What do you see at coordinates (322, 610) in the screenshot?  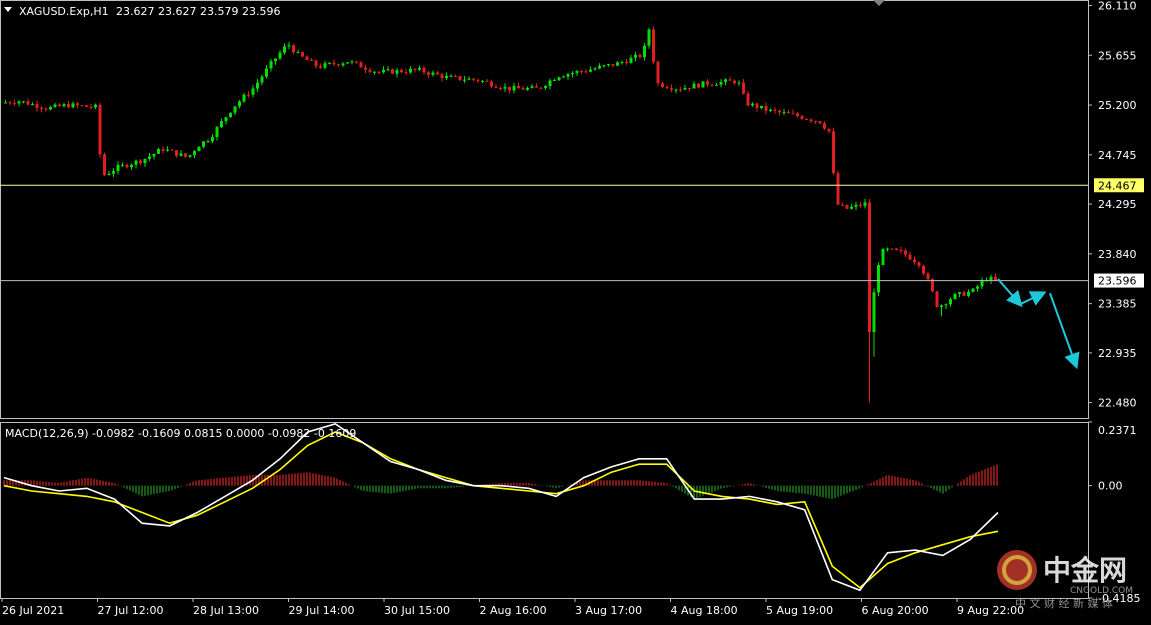 I see `time-tick-label: 29 Jul 14:00` at bounding box center [322, 610].